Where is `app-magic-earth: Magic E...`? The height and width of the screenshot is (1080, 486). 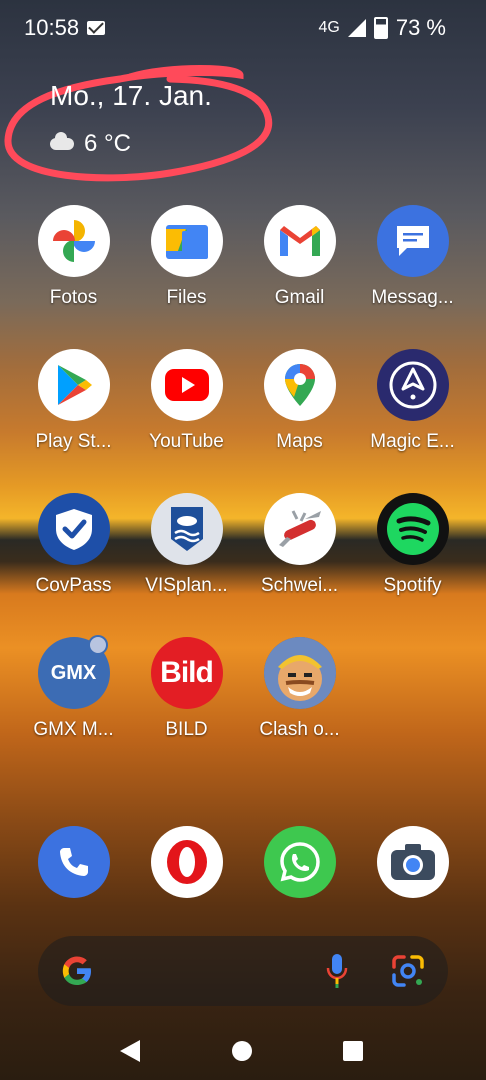
app-magic-earth: Magic E... is located at coordinates (412, 401).